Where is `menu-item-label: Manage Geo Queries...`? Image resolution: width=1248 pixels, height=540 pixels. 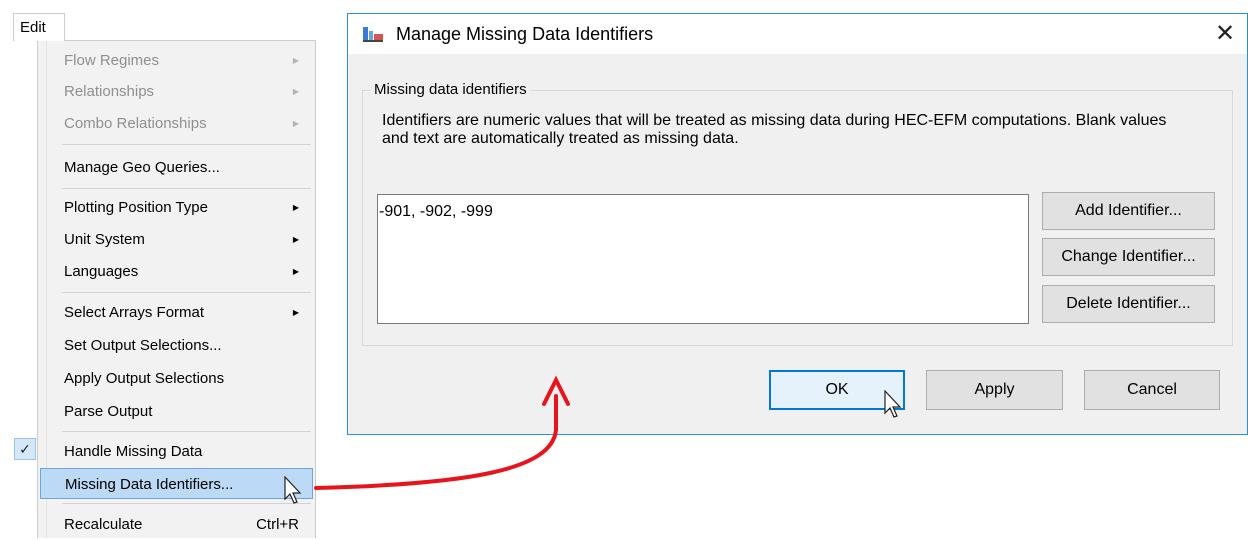
menu-item-label: Manage Geo Queries... is located at coordinates (142, 167).